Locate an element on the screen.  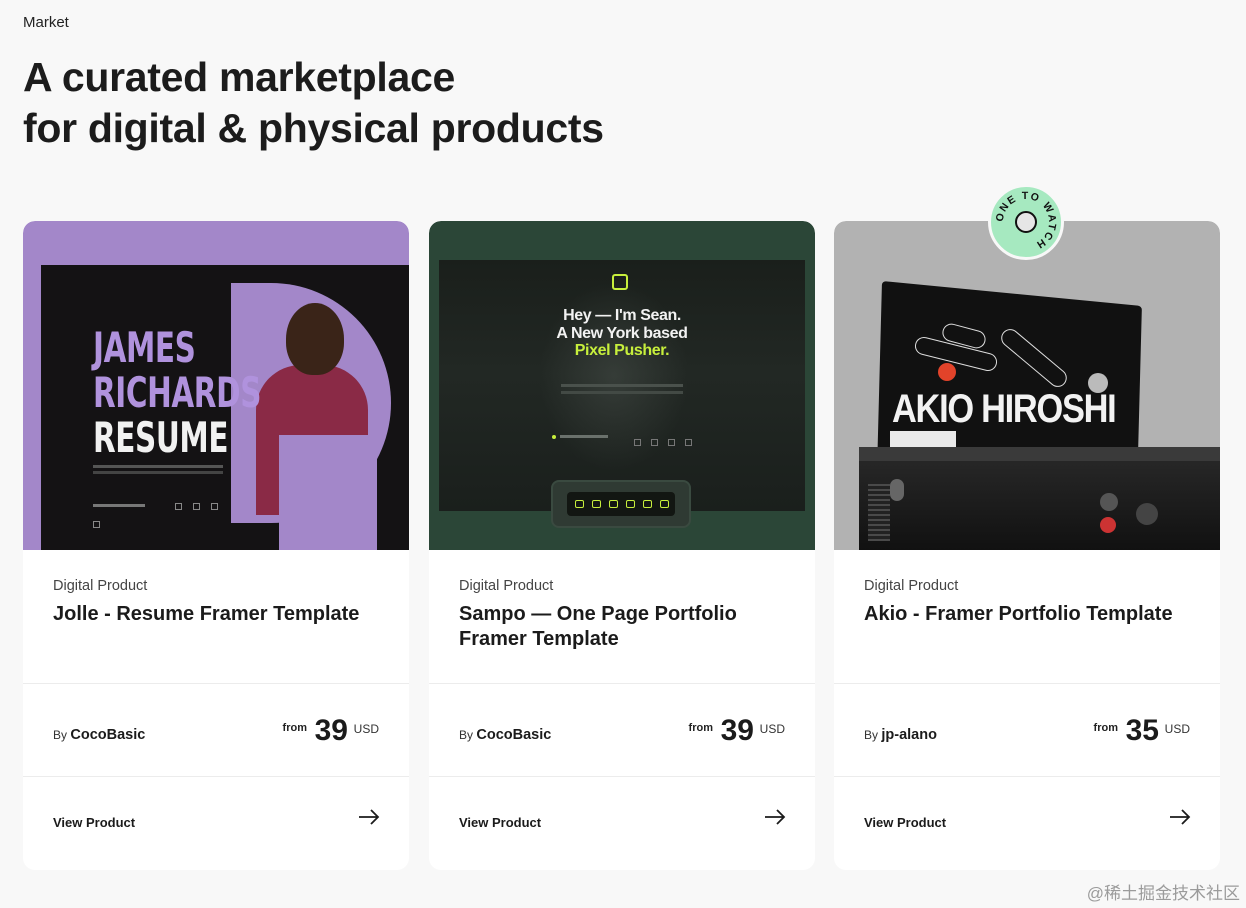
preview-screen: JAMES RICHARDS RESUME is located at coordinates (225, 407).